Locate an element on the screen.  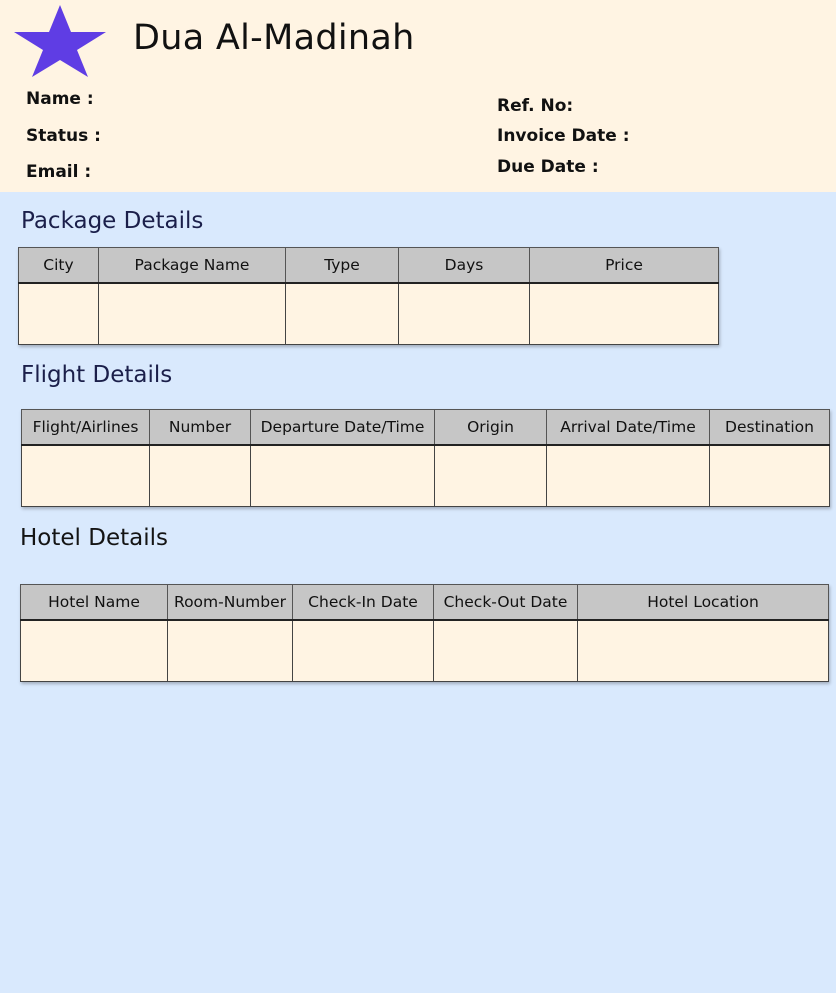
column-header: Destination is located at coordinates (769, 427).